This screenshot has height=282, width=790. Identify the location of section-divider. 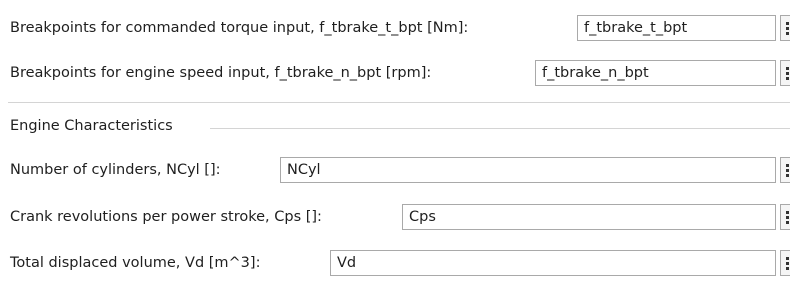
(399, 102).